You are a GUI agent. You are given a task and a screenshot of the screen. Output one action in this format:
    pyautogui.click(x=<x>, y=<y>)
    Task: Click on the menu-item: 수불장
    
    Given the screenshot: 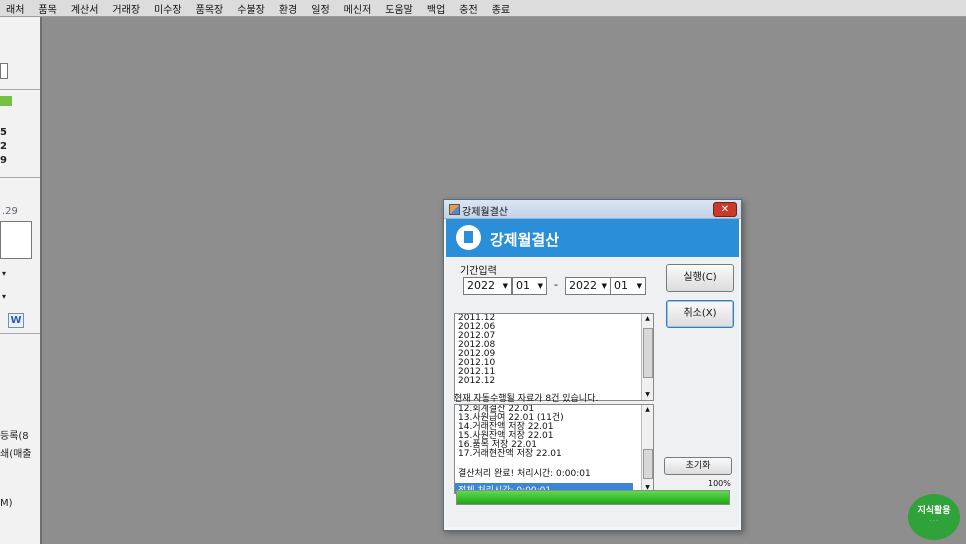 What is the action you would take?
    pyautogui.click(x=251, y=8)
    